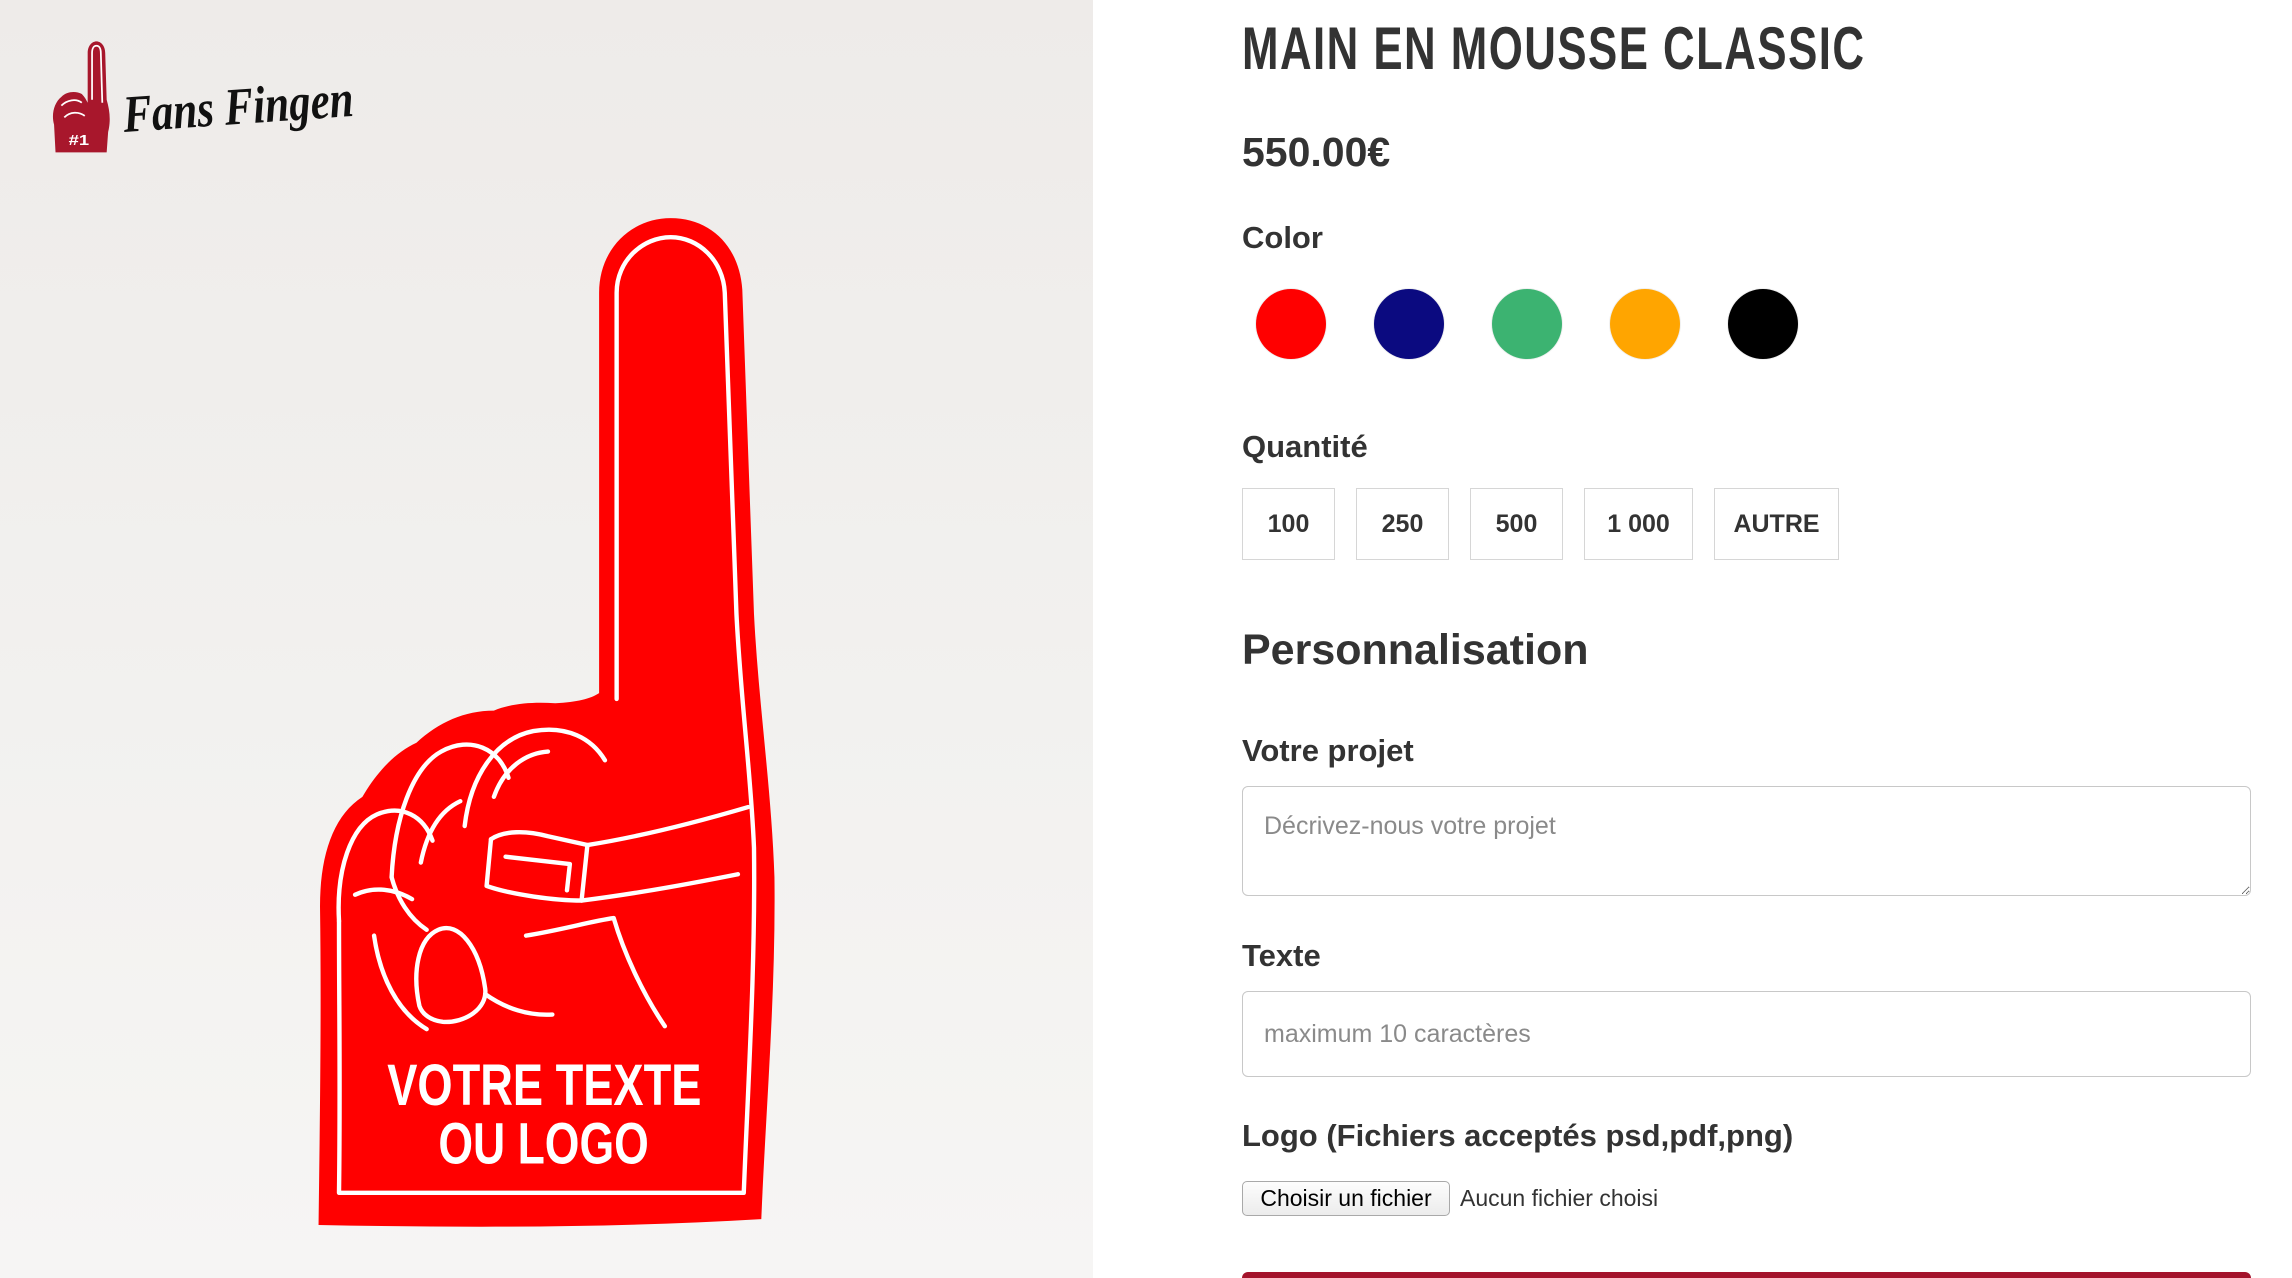 The width and height of the screenshot is (2292, 1278). Describe the element at coordinates (1554, 48) in the screenshot. I see `product-title: MAIN EN MOUSSE CLASSIC` at that location.